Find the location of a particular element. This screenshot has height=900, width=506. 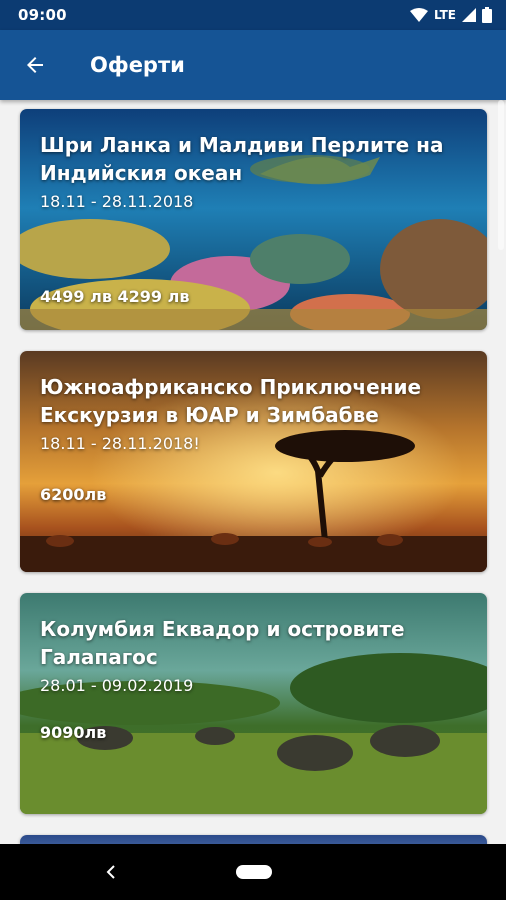

app-bar: Оферти is located at coordinates (253, 65).